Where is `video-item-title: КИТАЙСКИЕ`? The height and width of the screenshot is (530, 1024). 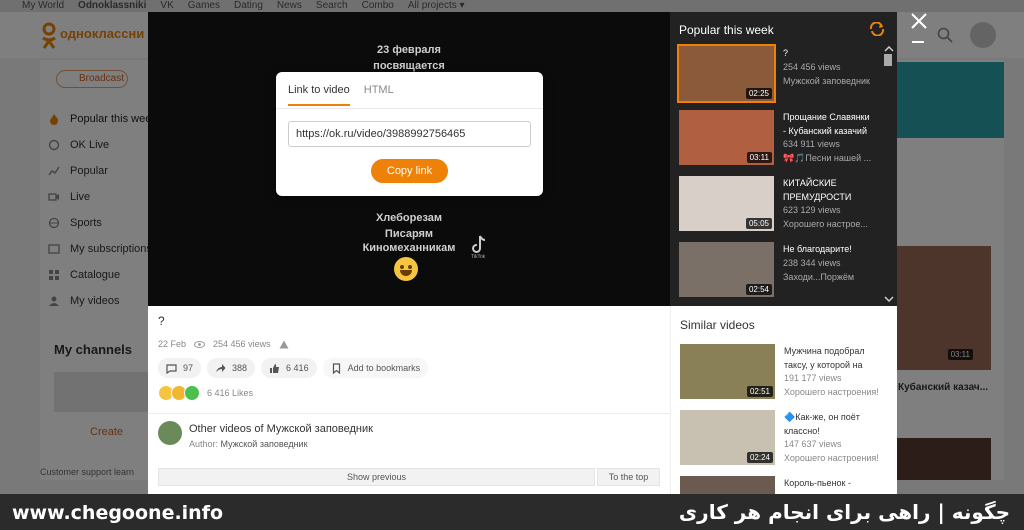
video-item-title: КИТАЙСКИЕ is located at coordinates (835, 183).